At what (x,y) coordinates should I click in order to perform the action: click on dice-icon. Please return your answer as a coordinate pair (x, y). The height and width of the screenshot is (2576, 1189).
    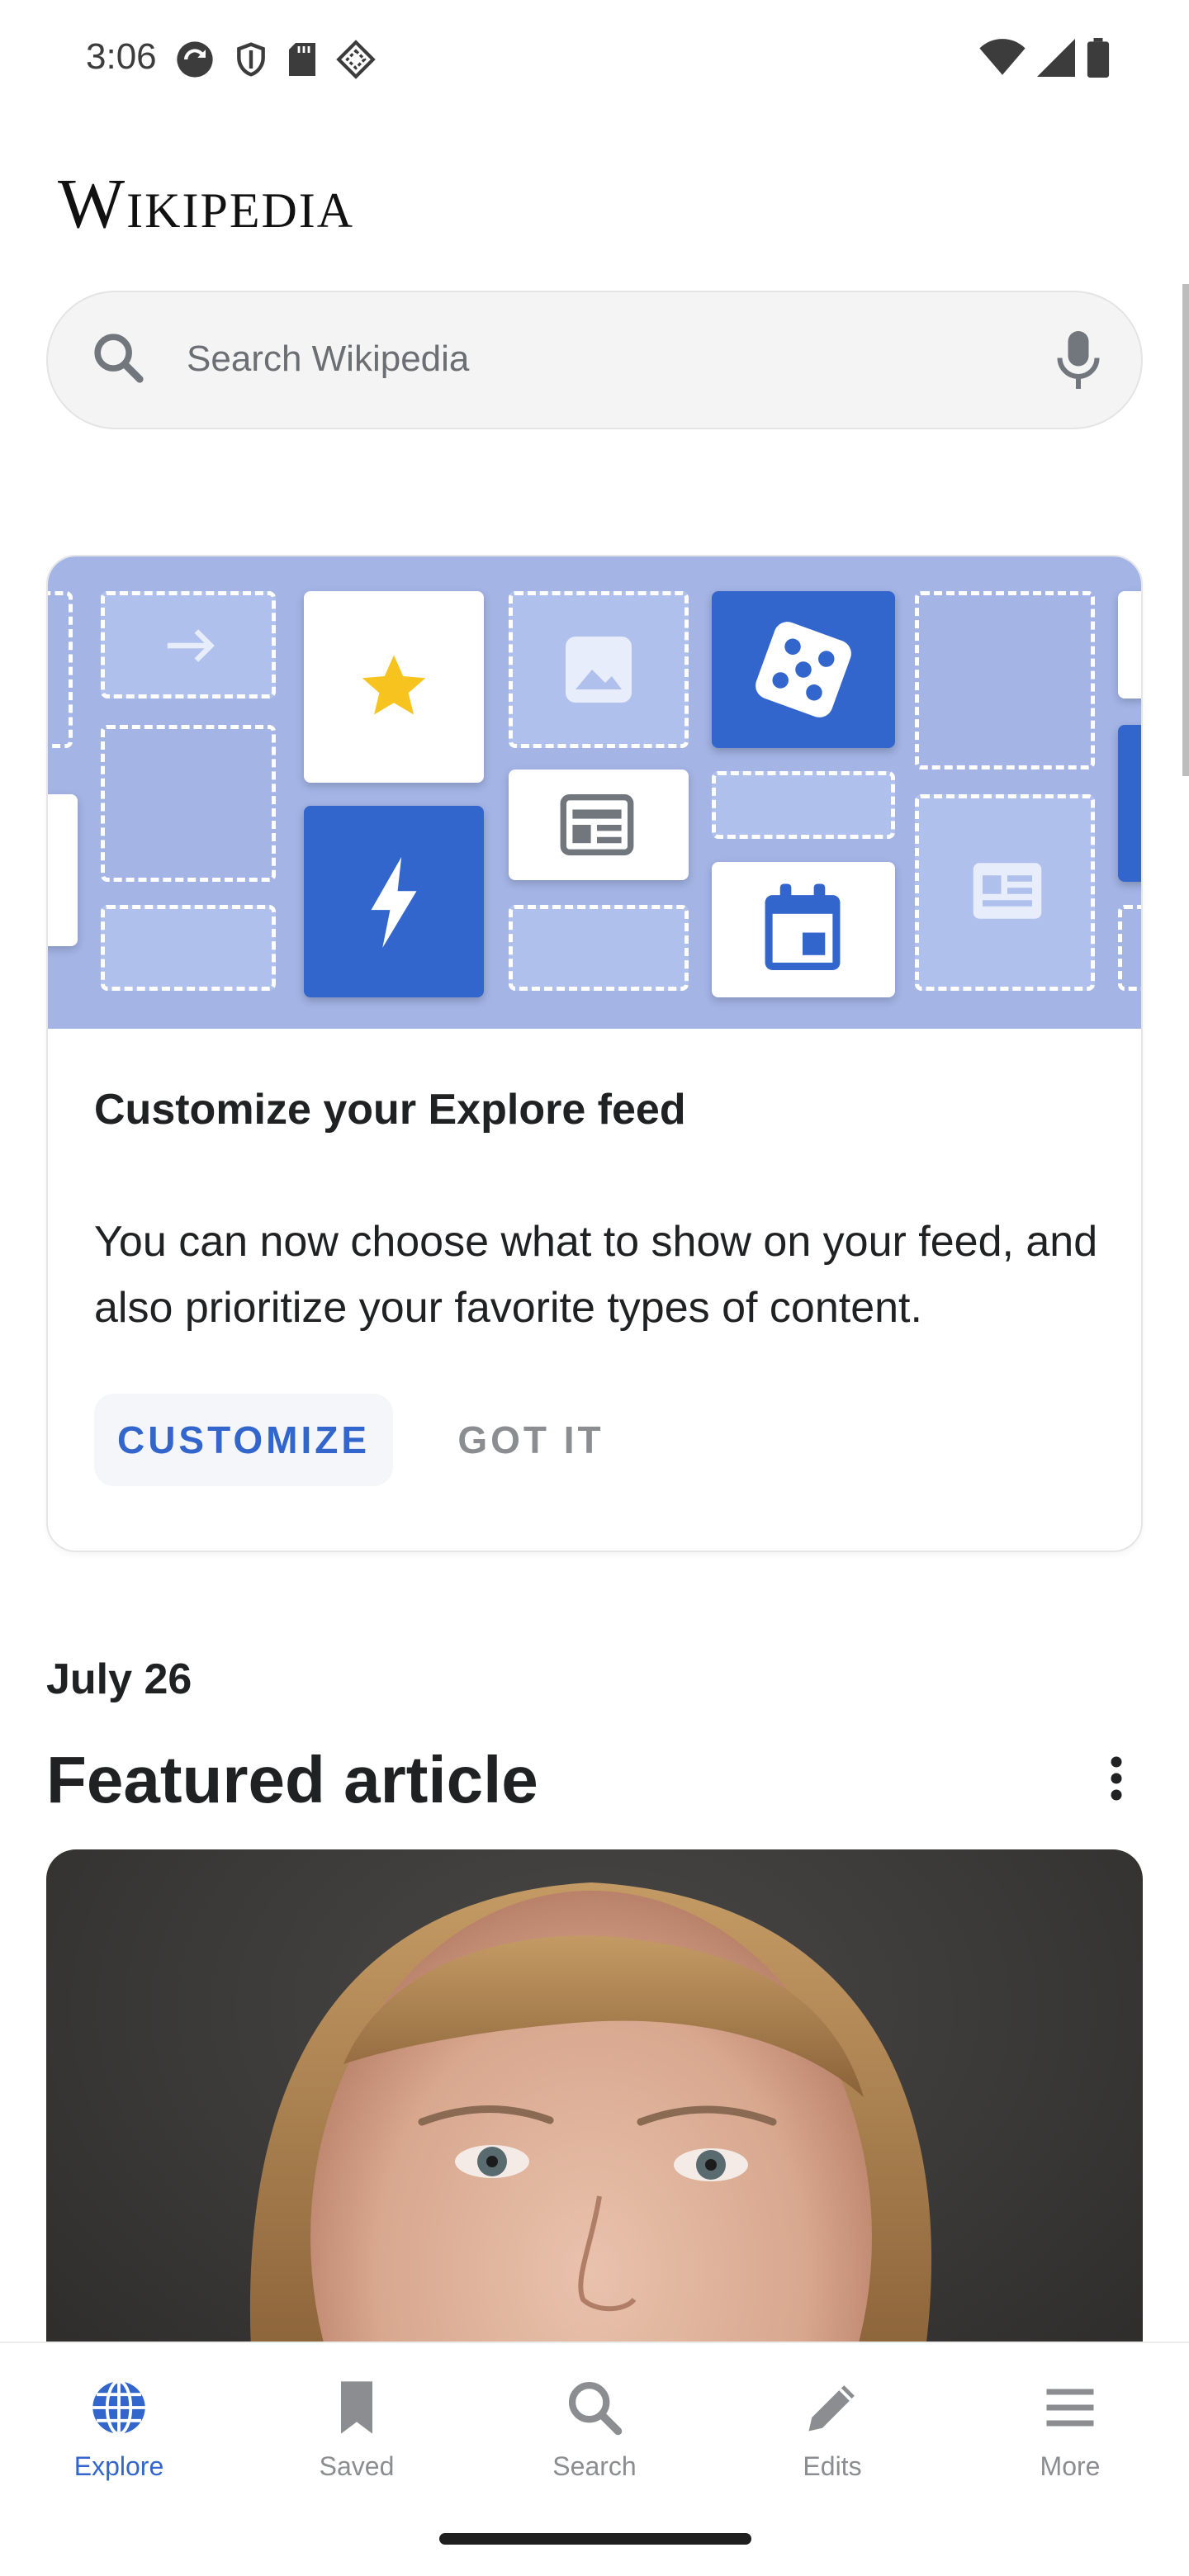
    Looking at the image, I should click on (803, 669).